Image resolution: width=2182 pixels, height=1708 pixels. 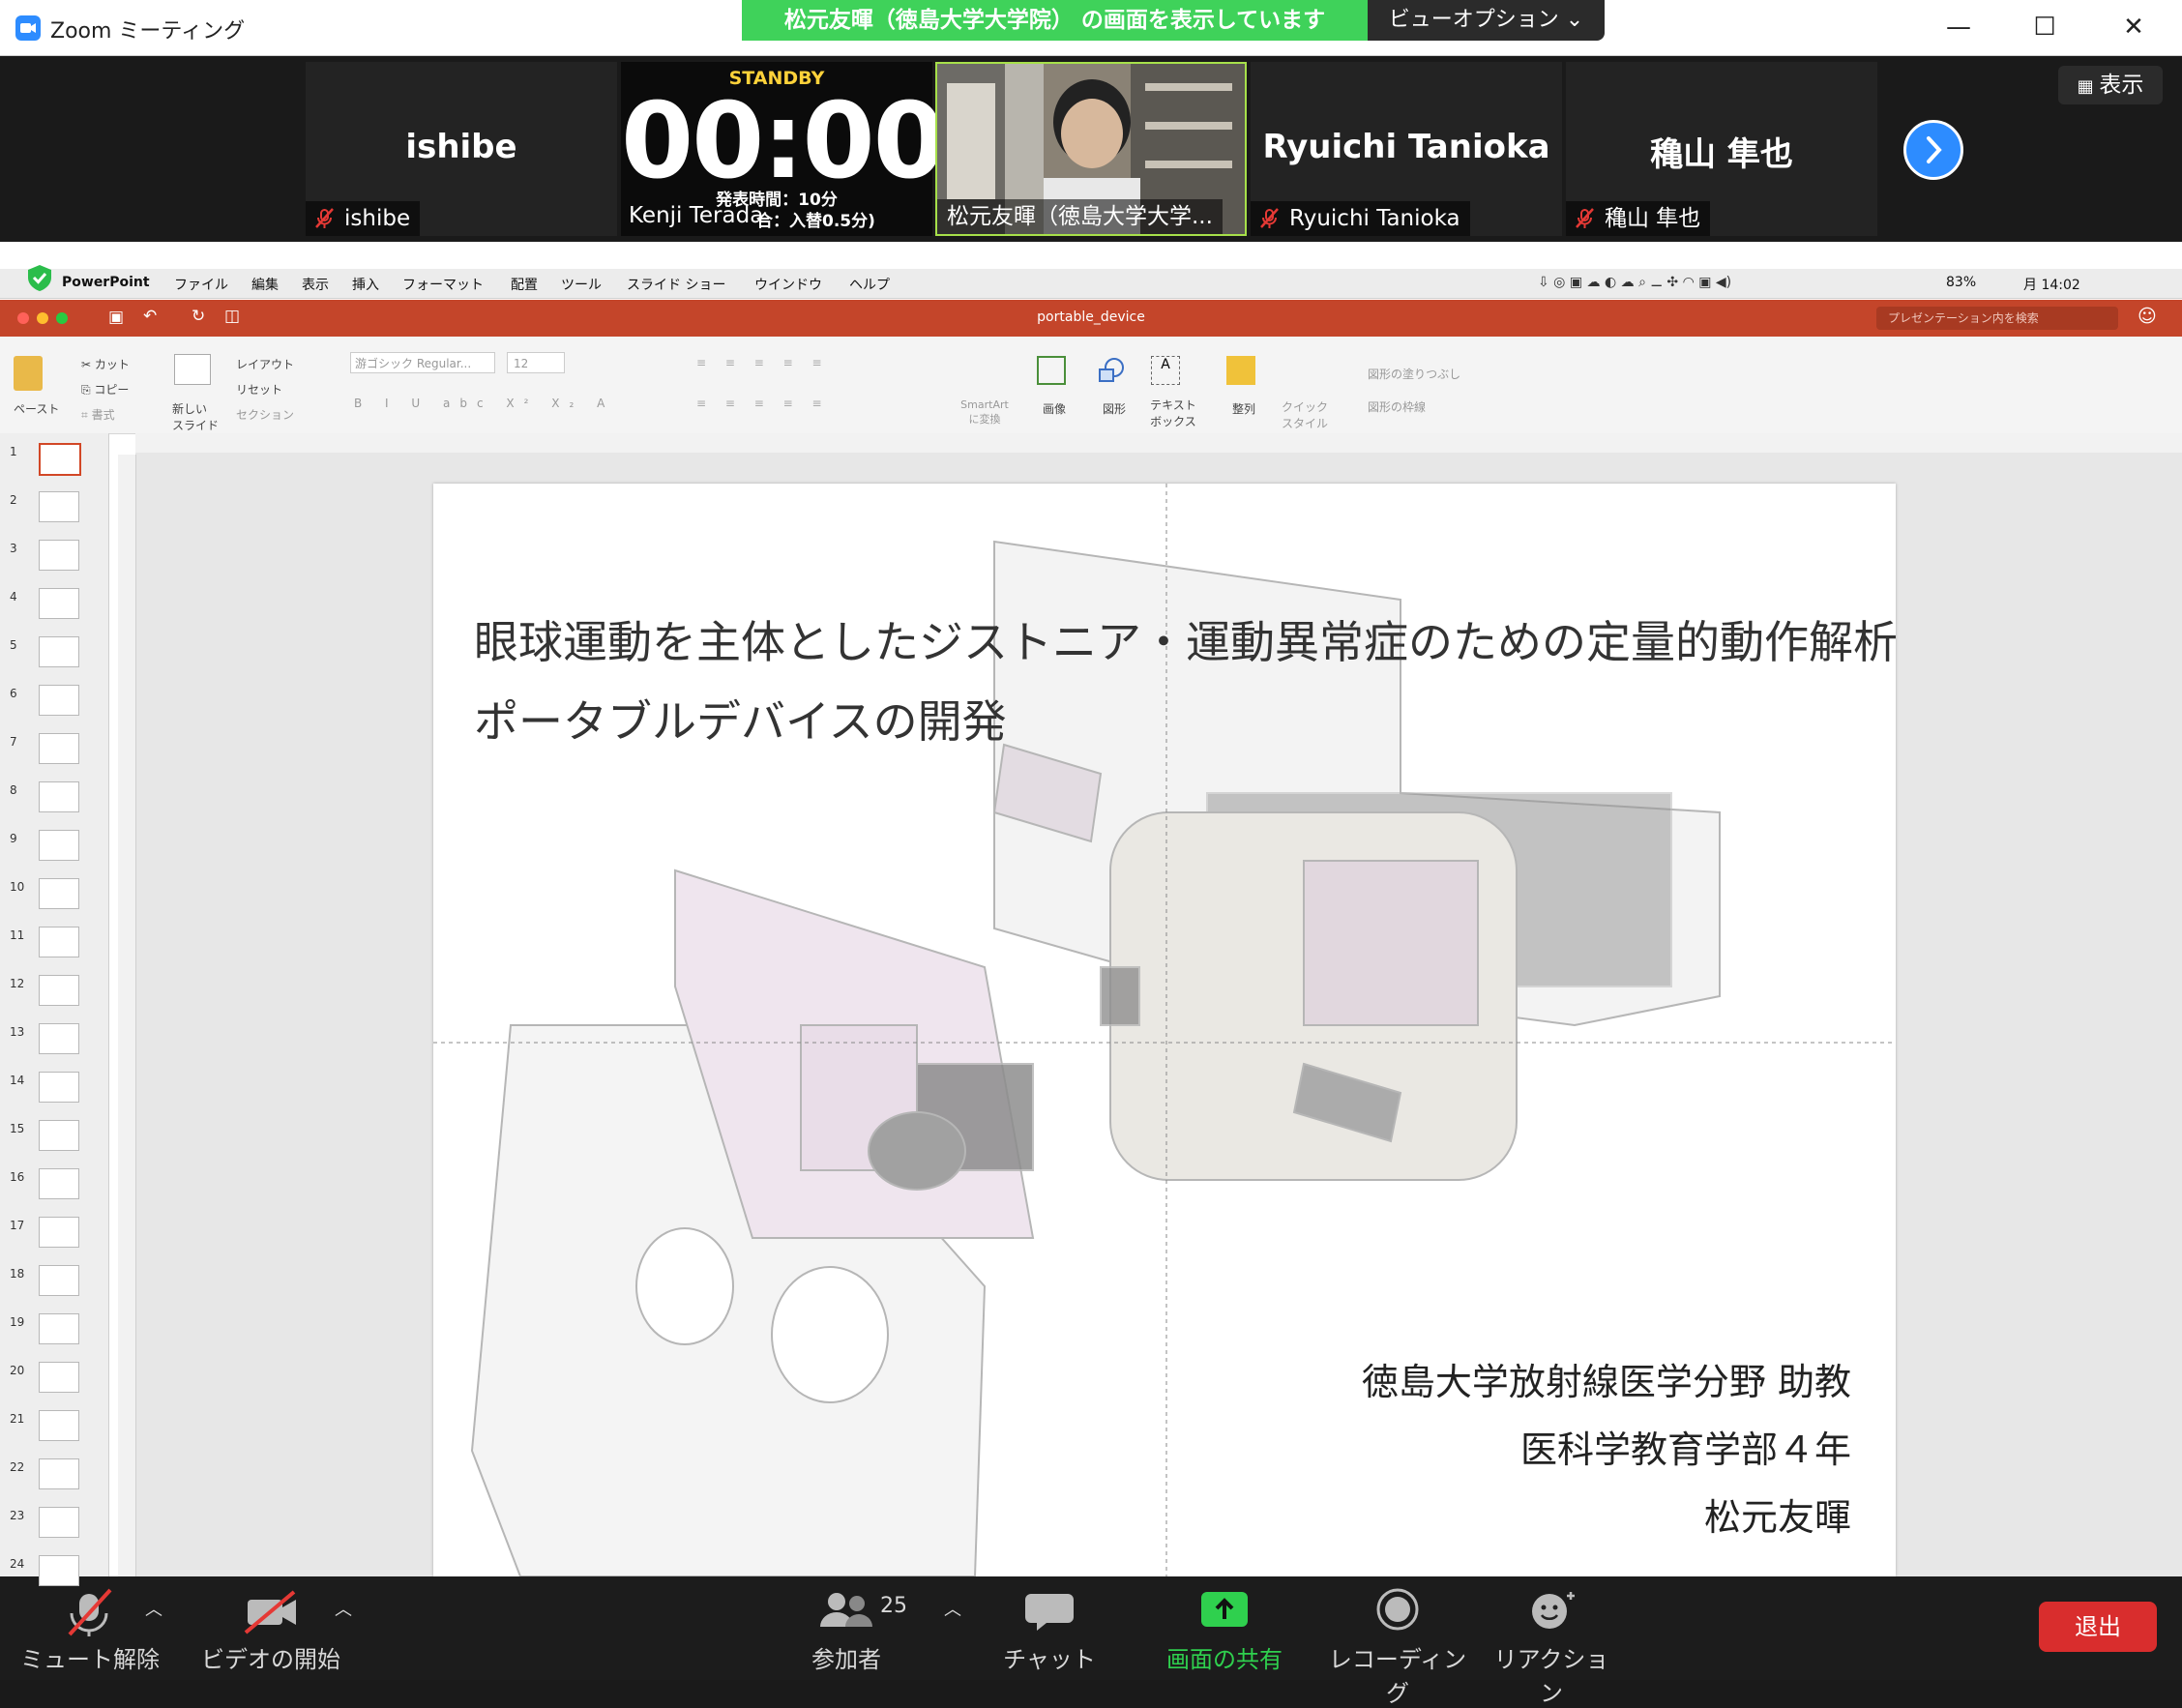 I want to click on format-painter-button: ⌗ 書式, so click(x=98, y=414).